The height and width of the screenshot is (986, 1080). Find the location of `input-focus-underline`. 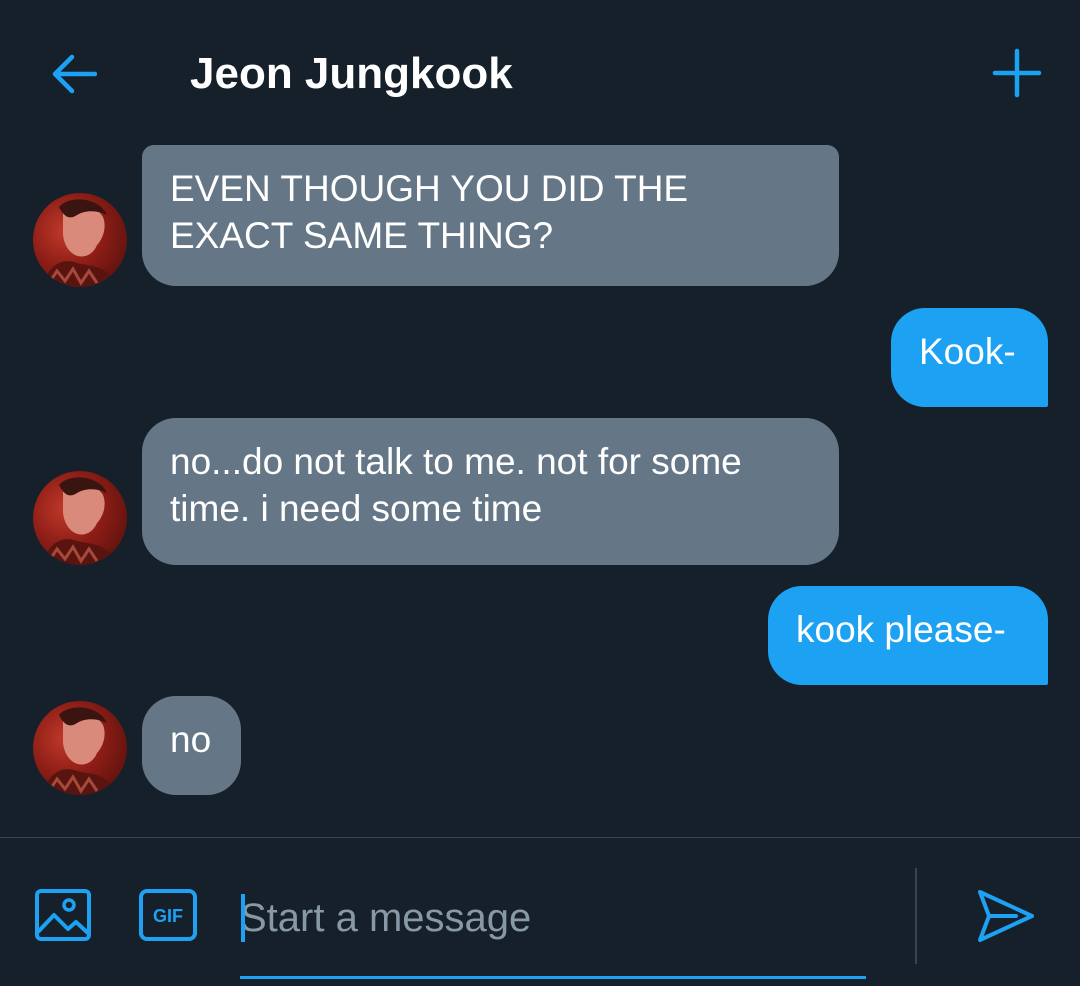

input-focus-underline is located at coordinates (553, 977).